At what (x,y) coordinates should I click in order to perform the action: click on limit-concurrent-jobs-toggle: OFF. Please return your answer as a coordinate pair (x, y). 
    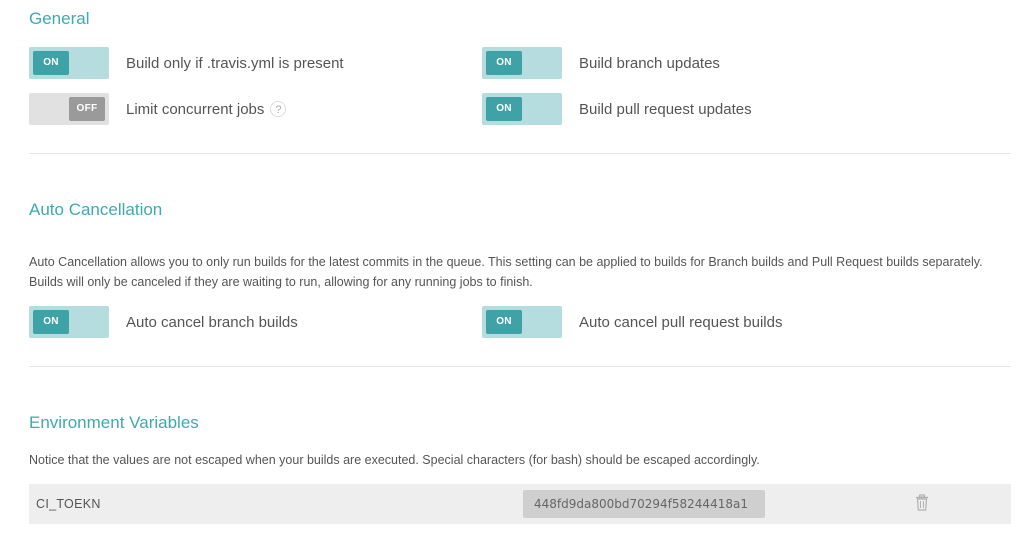
    Looking at the image, I should click on (69, 109).